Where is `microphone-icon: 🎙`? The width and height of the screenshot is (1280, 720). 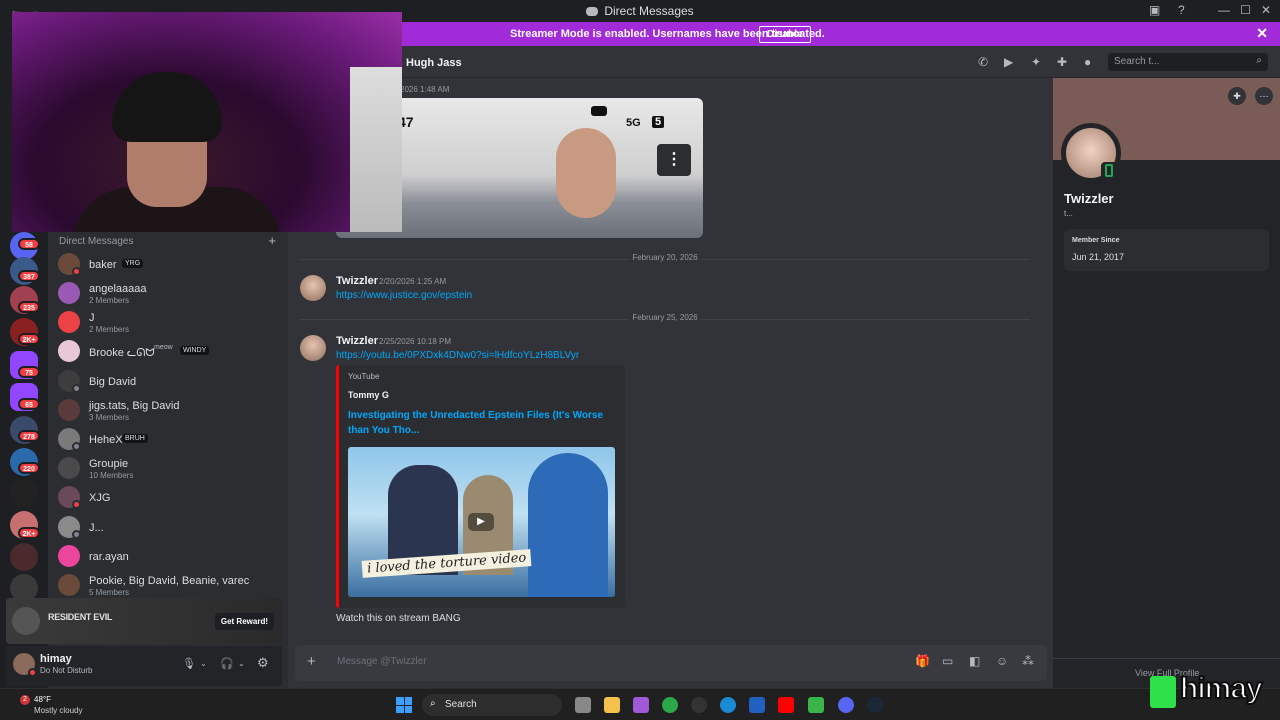
microphone-icon: 🎙 is located at coordinates (189, 663).